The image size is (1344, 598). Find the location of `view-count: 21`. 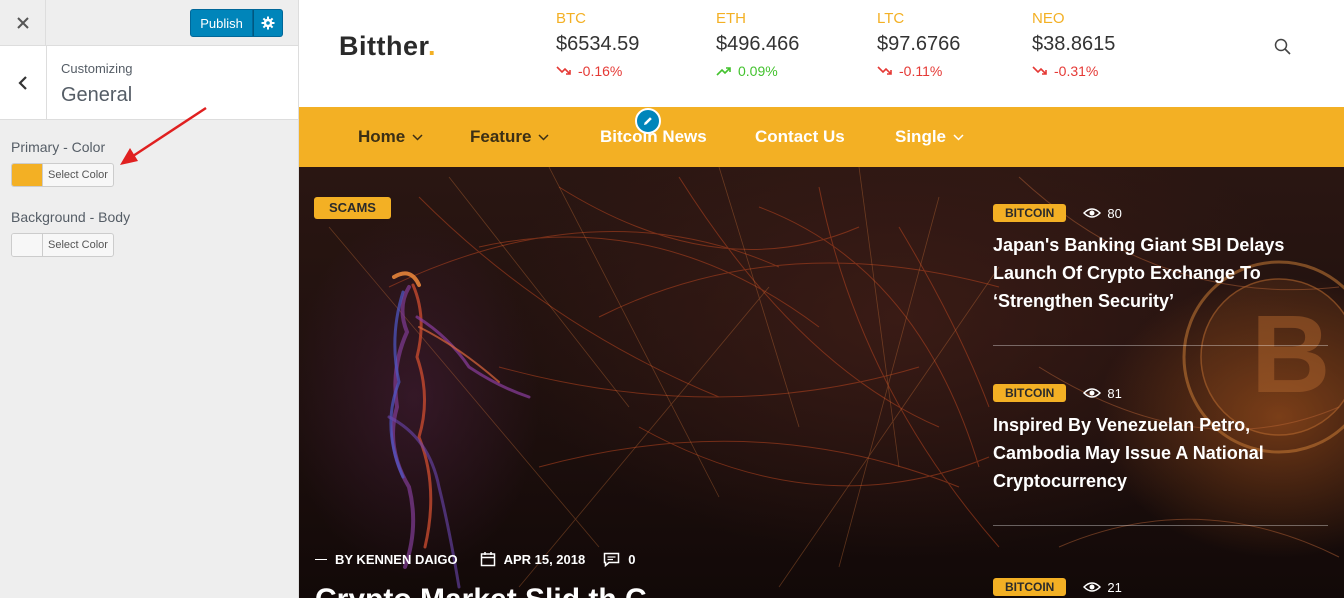

view-count: 21 is located at coordinates (1102, 587).